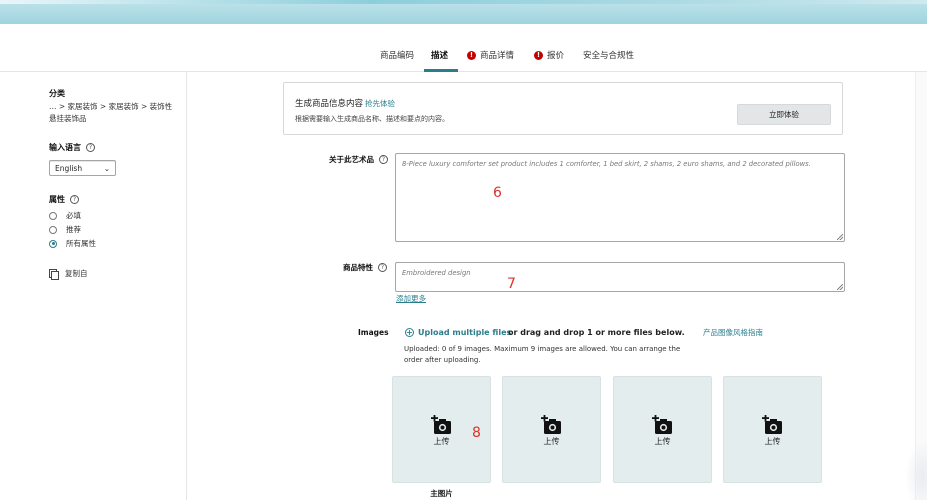  I want to click on copy-icon, so click(54, 274).